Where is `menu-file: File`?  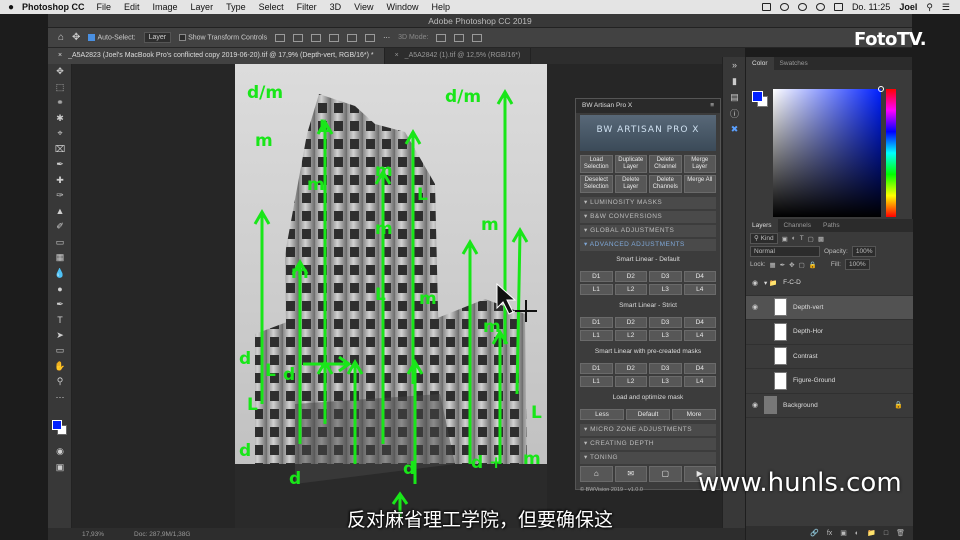 menu-file: File is located at coordinates (104, 7).